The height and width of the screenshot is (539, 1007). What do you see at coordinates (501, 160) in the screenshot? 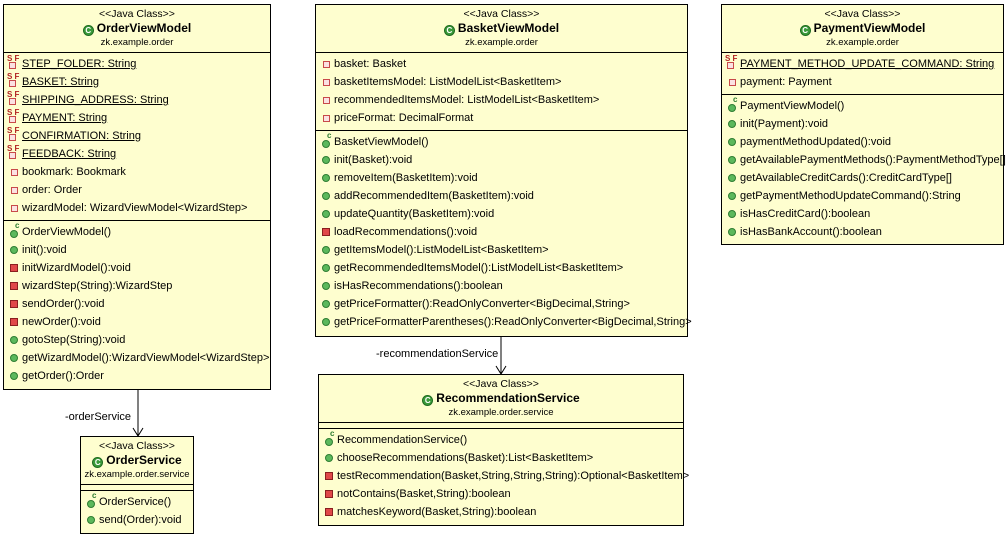
I see `method-row: init(Basket):void` at bounding box center [501, 160].